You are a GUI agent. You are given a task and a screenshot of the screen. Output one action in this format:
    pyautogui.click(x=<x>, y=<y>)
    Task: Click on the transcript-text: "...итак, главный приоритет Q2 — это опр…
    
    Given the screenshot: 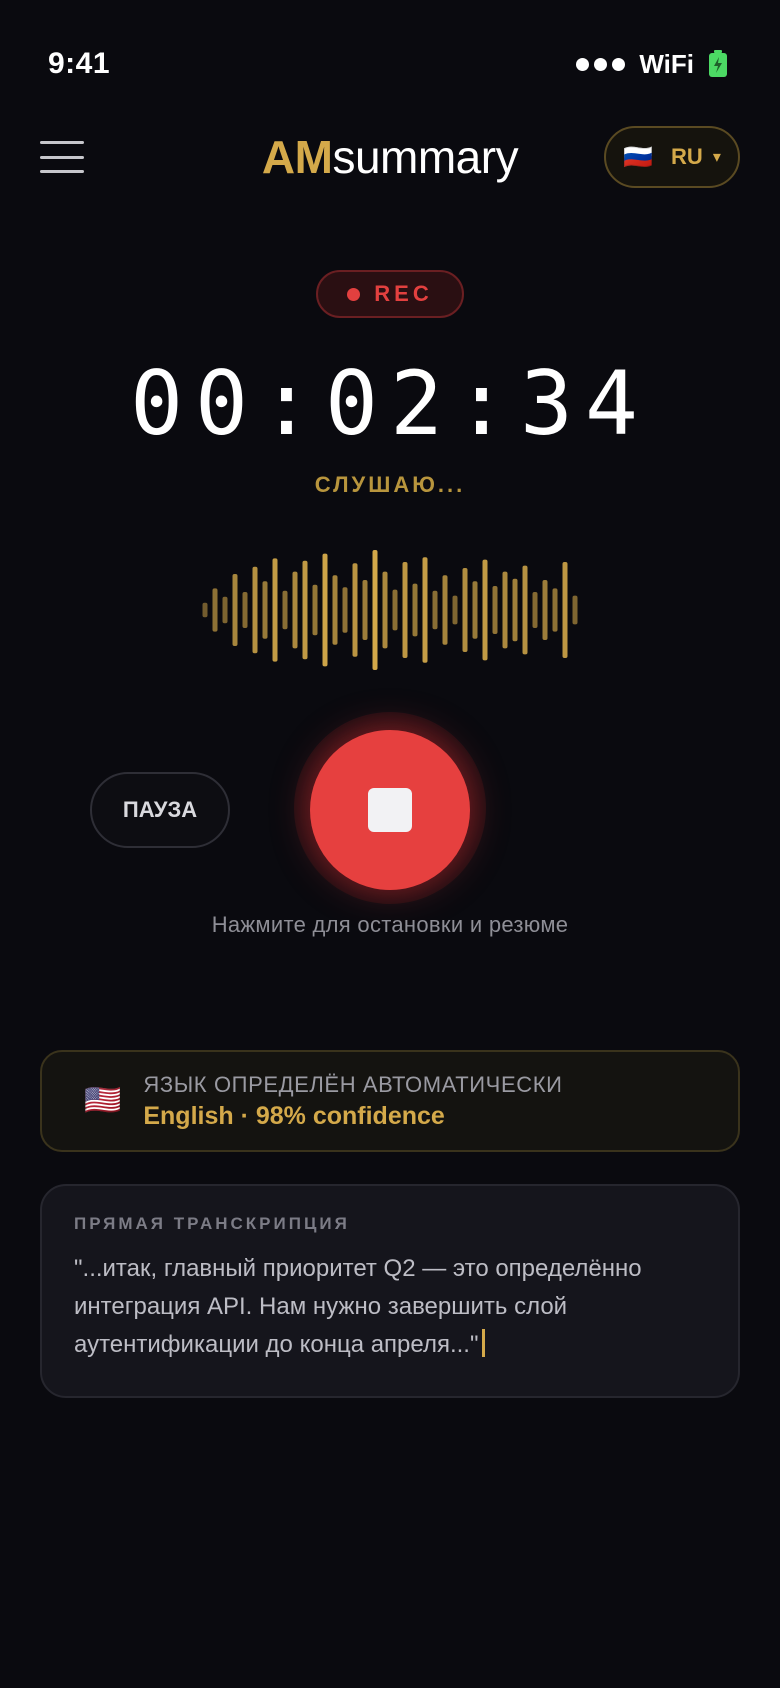 What is the action you would take?
    pyautogui.click(x=358, y=1306)
    